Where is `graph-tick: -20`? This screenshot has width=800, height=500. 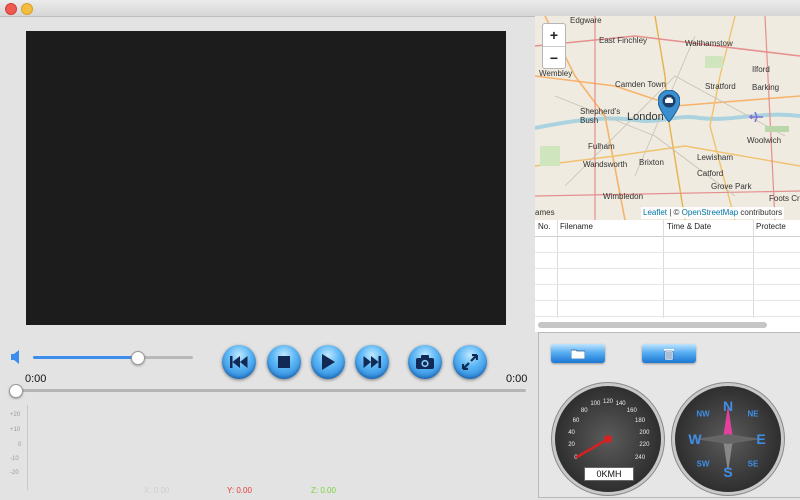
graph-tick: -20 is located at coordinates (14, 473).